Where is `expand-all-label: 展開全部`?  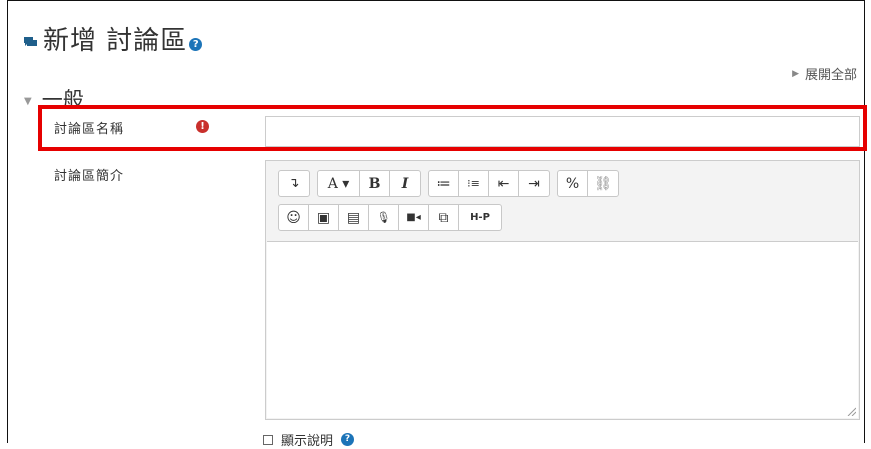
expand-all-label: 展開全部 is located at coordinates (830, 75).